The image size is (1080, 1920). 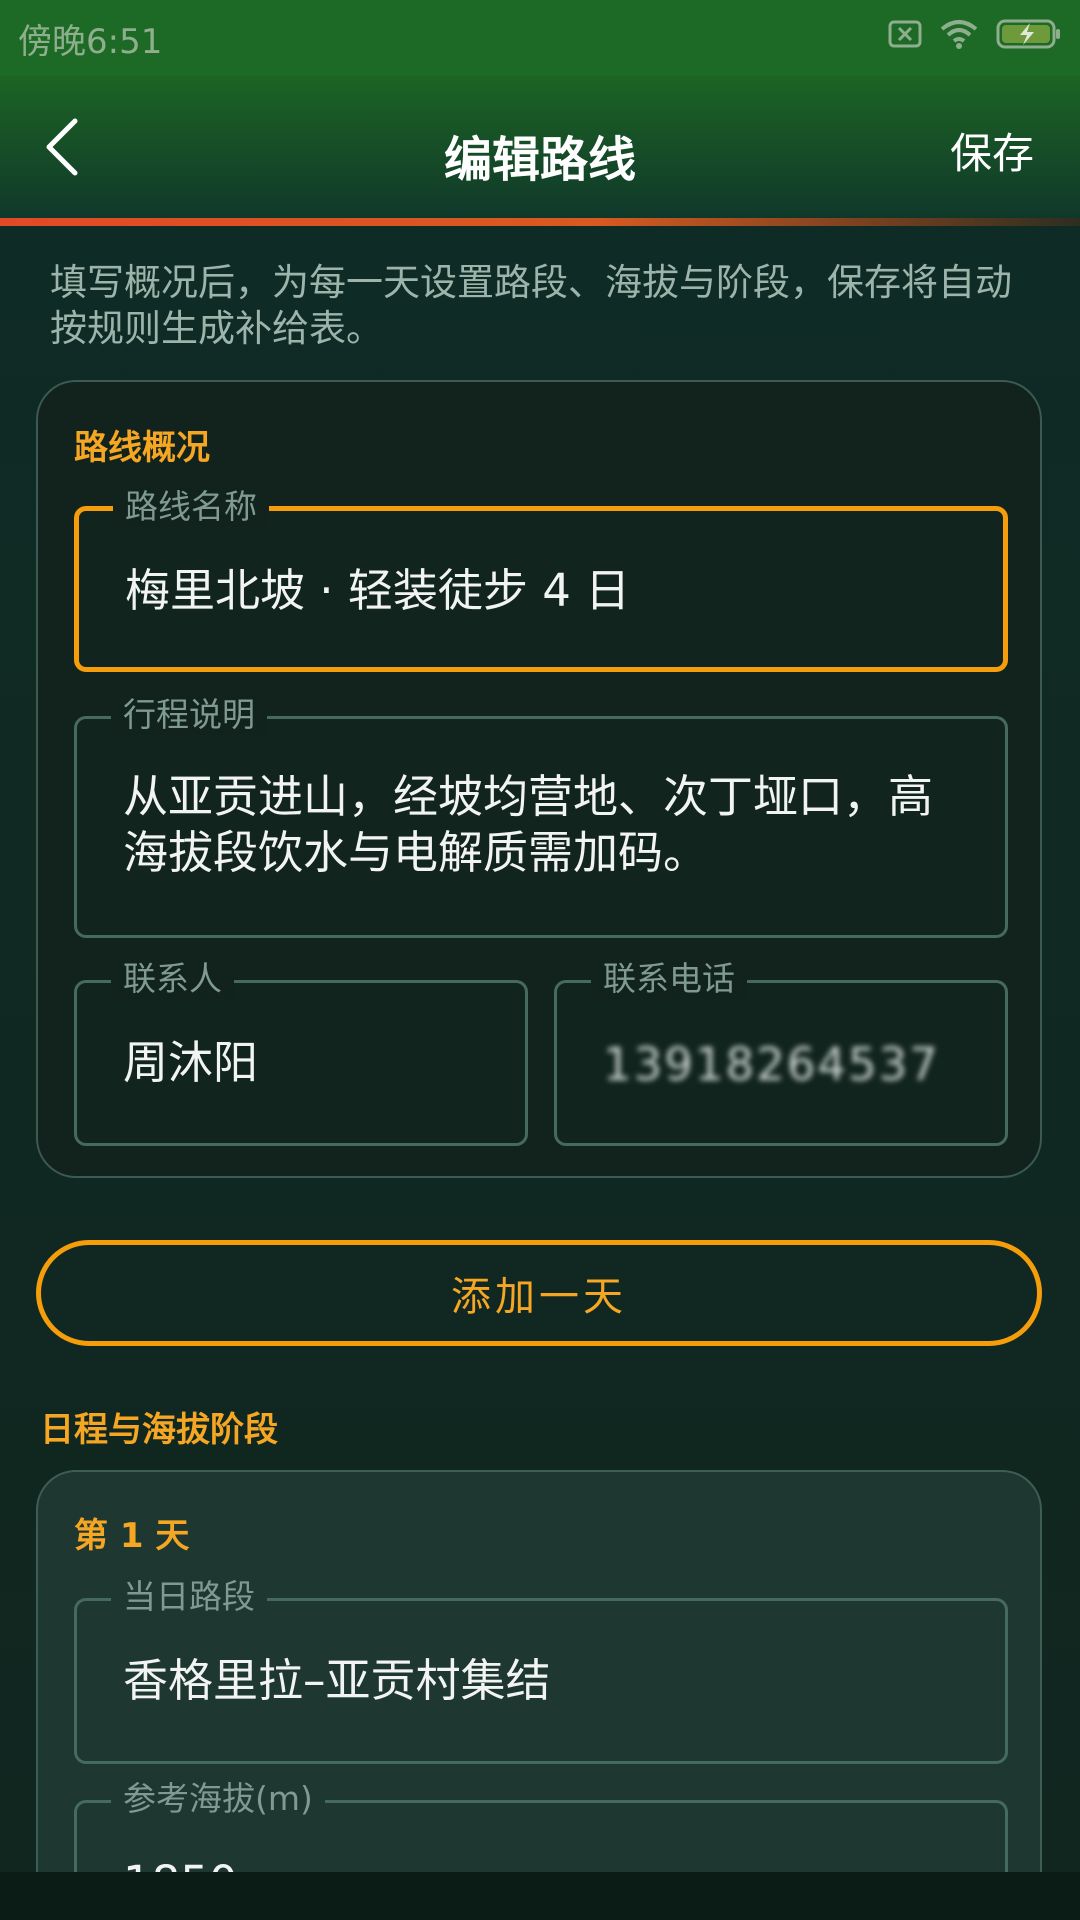 I want to click on phone-label: 联系电话, so click(x=669, y=979).